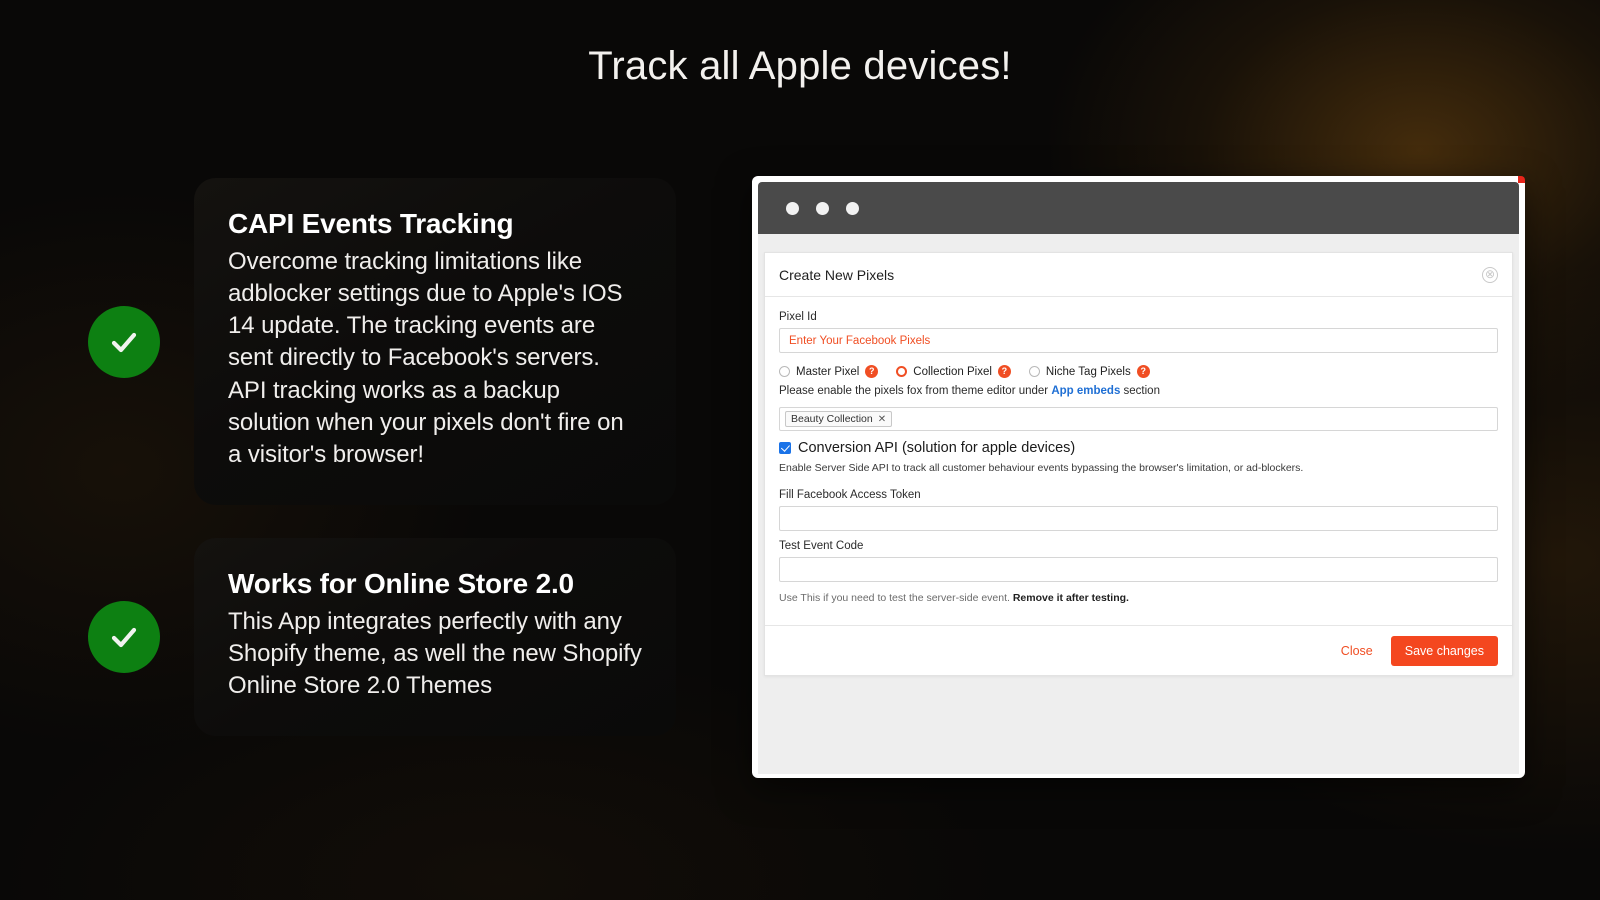 This screenshot has width=1600, height=900. Describe the element at coordinates (800, 66) in the screenshot. I see `page-title: Track all Apple devices!` at that location.